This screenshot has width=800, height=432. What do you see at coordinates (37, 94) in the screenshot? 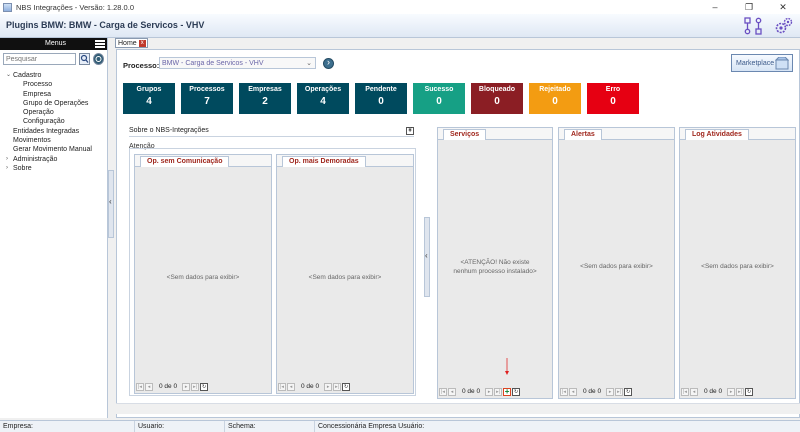
I see `tree-item-label: Empresa` at bounding box center [37, 94].